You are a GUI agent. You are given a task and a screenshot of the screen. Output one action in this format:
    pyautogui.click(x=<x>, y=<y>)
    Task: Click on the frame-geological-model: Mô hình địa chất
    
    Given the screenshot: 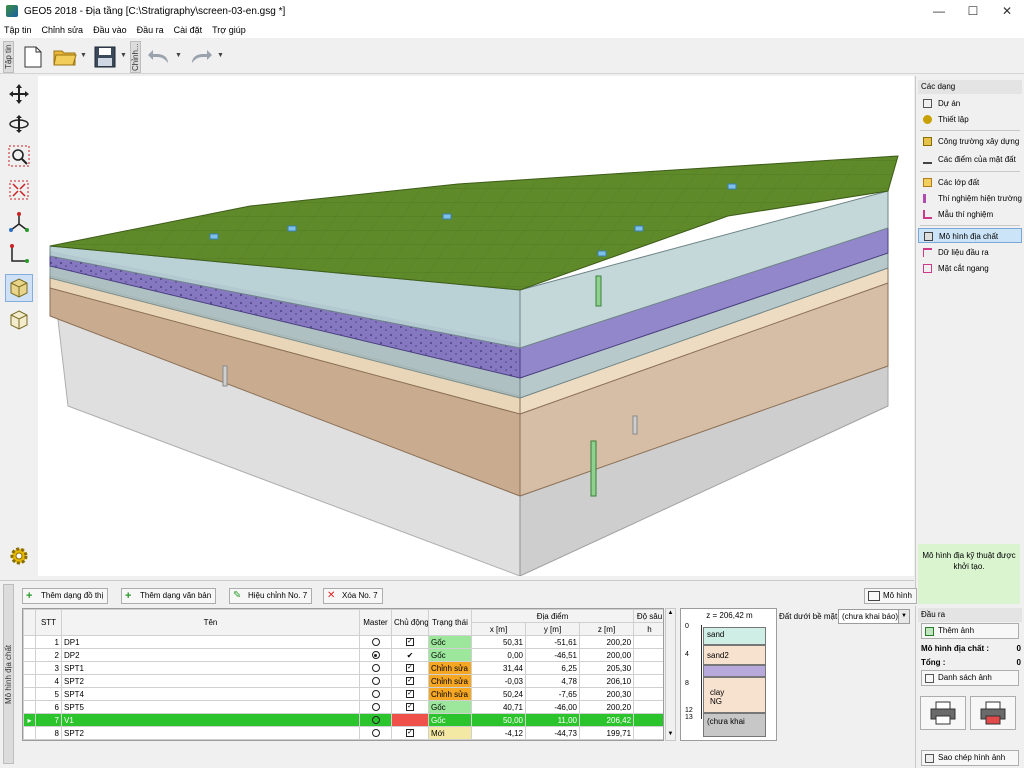 What is the action you would take?
    pyautogui.click(x=970, y=235)
    